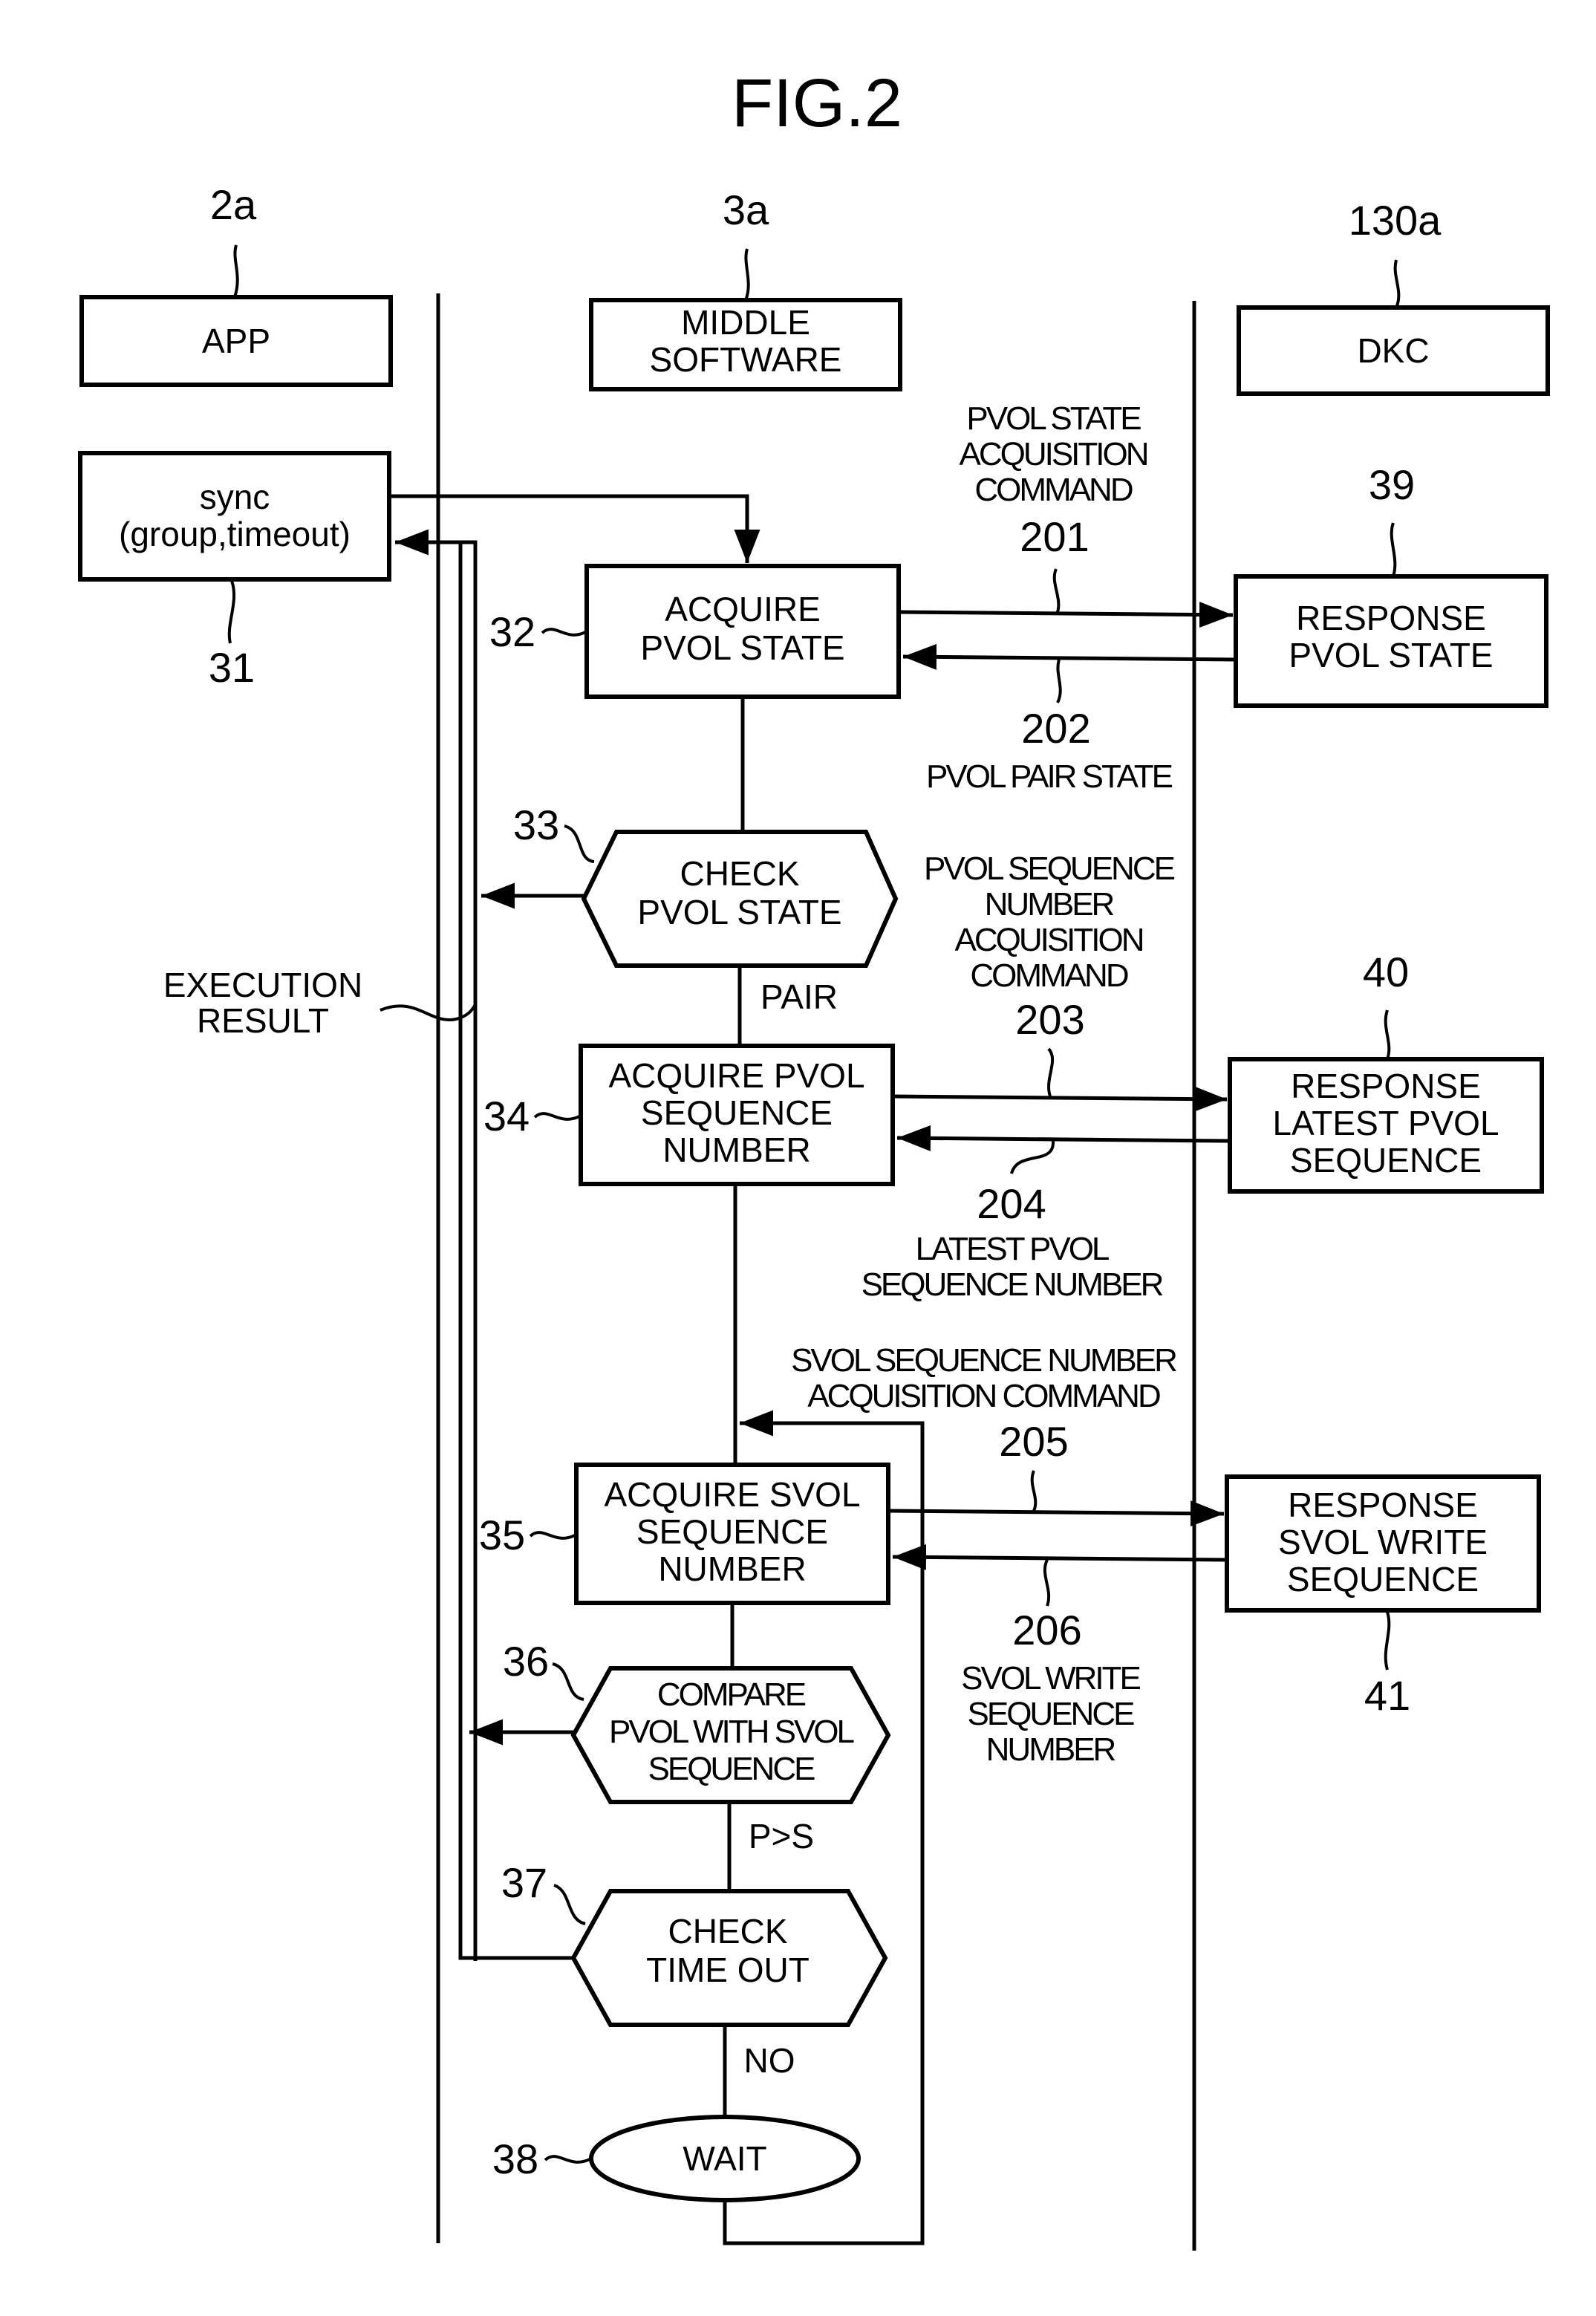 The image size is (1596, 2316). What do you see at coordinates (1393, 350) in the screenshot?
I see `dkc-label: DKC` at bounding box center [1393, 350].